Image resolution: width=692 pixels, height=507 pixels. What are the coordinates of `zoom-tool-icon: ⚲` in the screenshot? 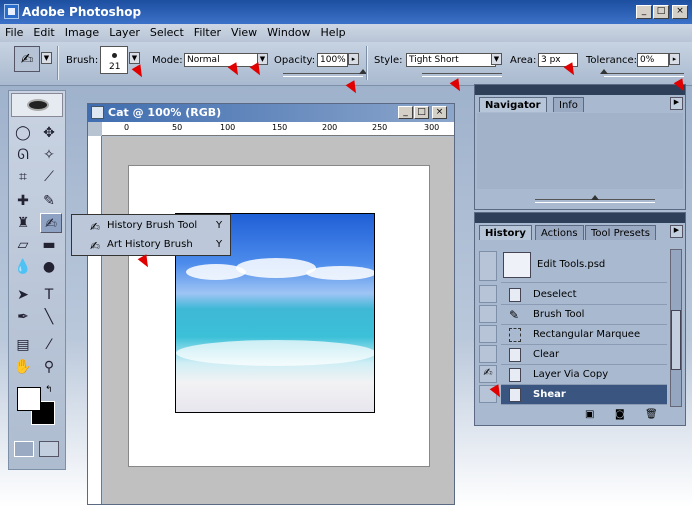 It's located at (49, 367).